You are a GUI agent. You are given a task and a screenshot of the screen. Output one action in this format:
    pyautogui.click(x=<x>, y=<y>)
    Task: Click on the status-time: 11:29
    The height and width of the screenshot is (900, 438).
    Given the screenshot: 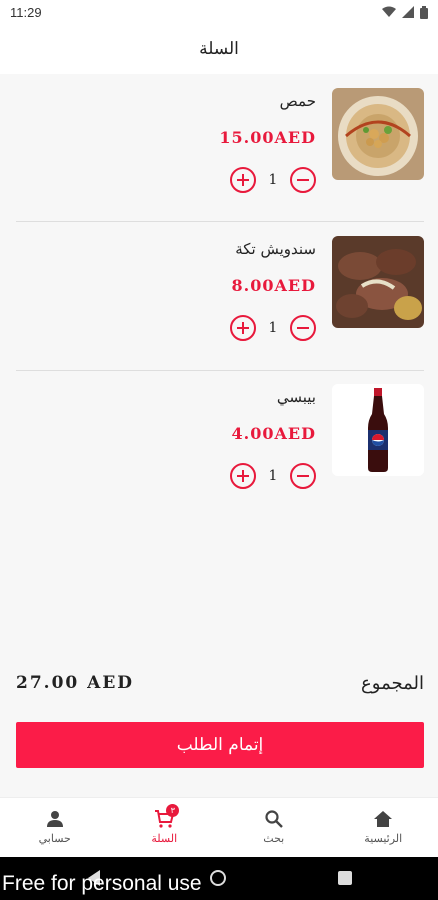 What is the action you would take?
    pyautogui.click(x=26, y=12)
    